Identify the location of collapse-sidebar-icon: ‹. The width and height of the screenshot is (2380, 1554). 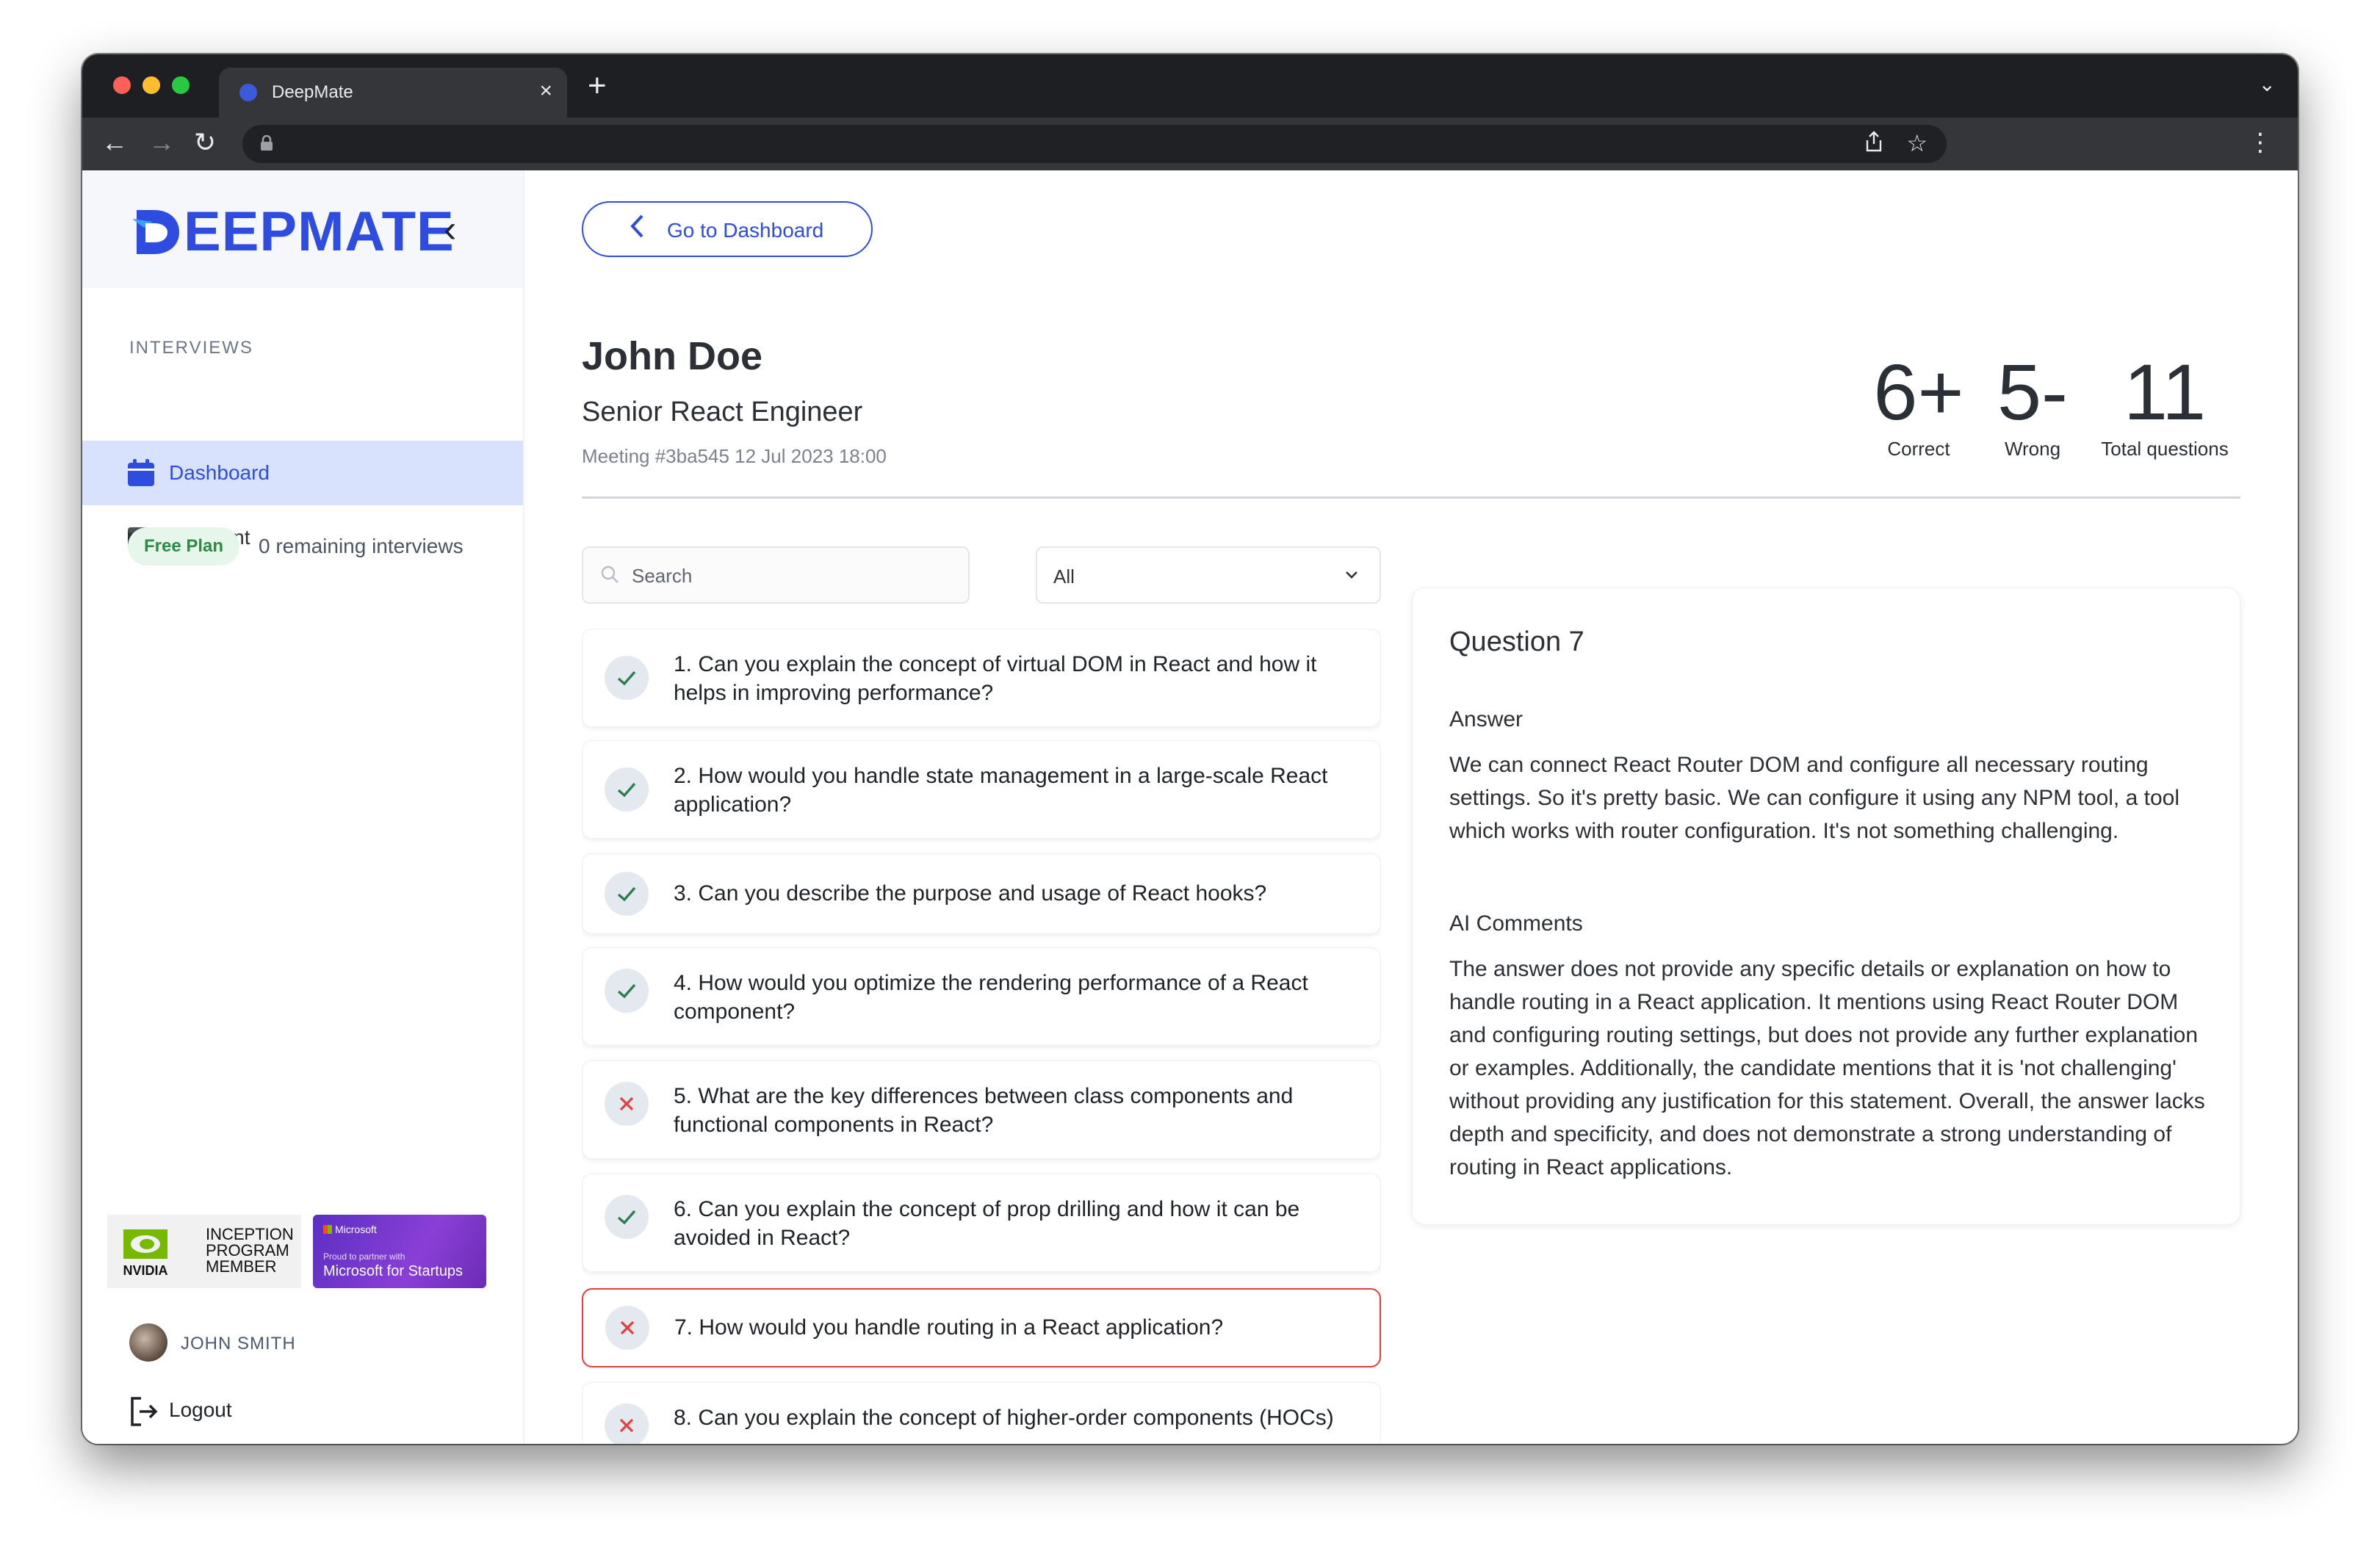
(450, 229).